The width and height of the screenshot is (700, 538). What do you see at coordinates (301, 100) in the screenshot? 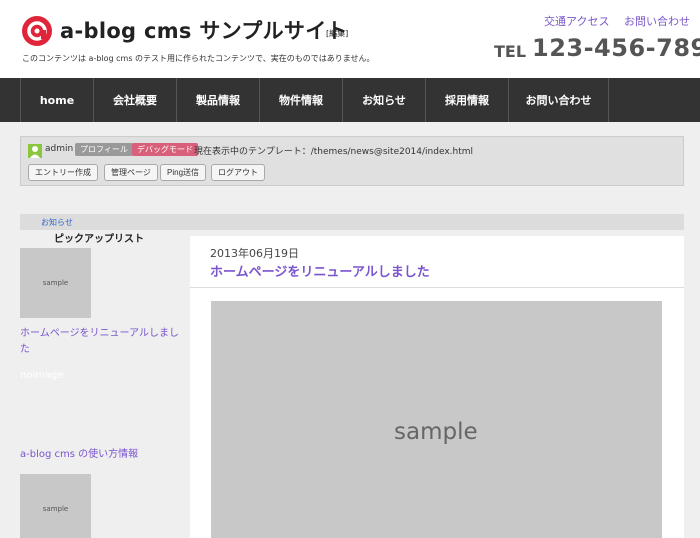
I see `nav-item-properties: 物件情報` at bounding box center [301, 100].